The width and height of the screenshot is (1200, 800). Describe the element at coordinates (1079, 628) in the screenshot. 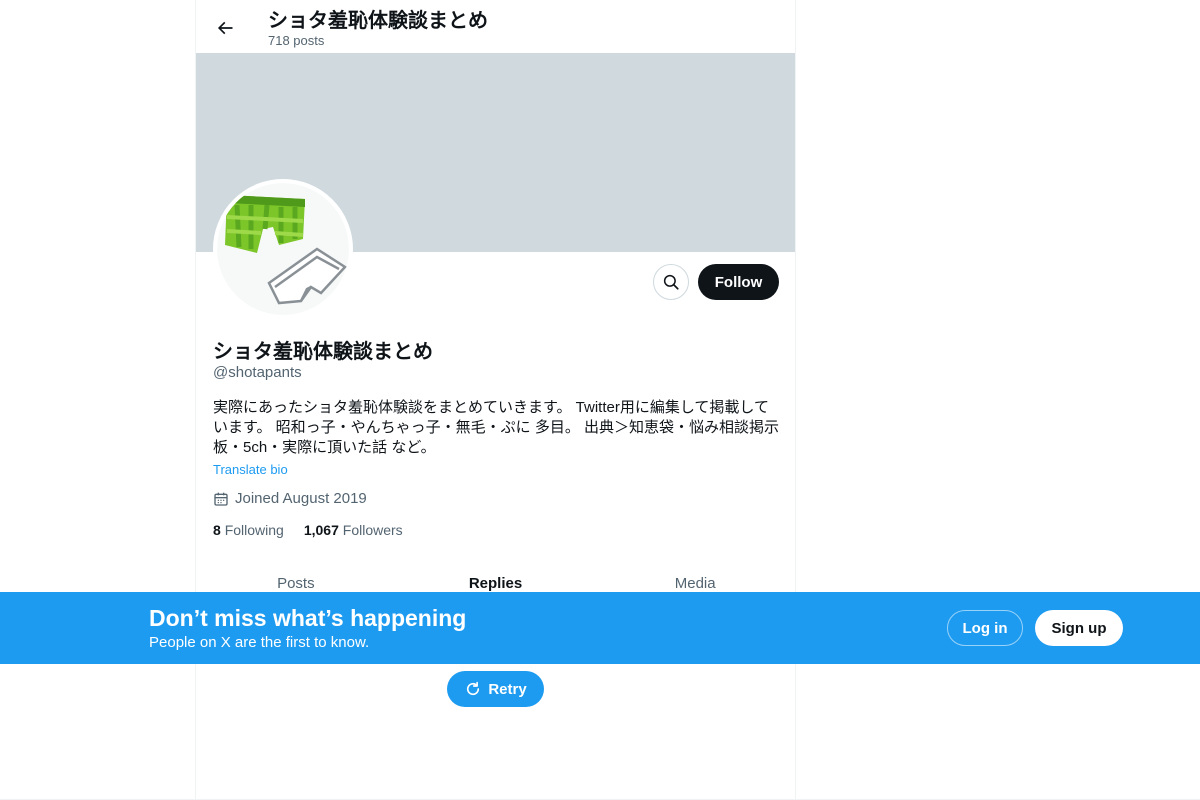

I see `signup-button: Sign up` at that location.